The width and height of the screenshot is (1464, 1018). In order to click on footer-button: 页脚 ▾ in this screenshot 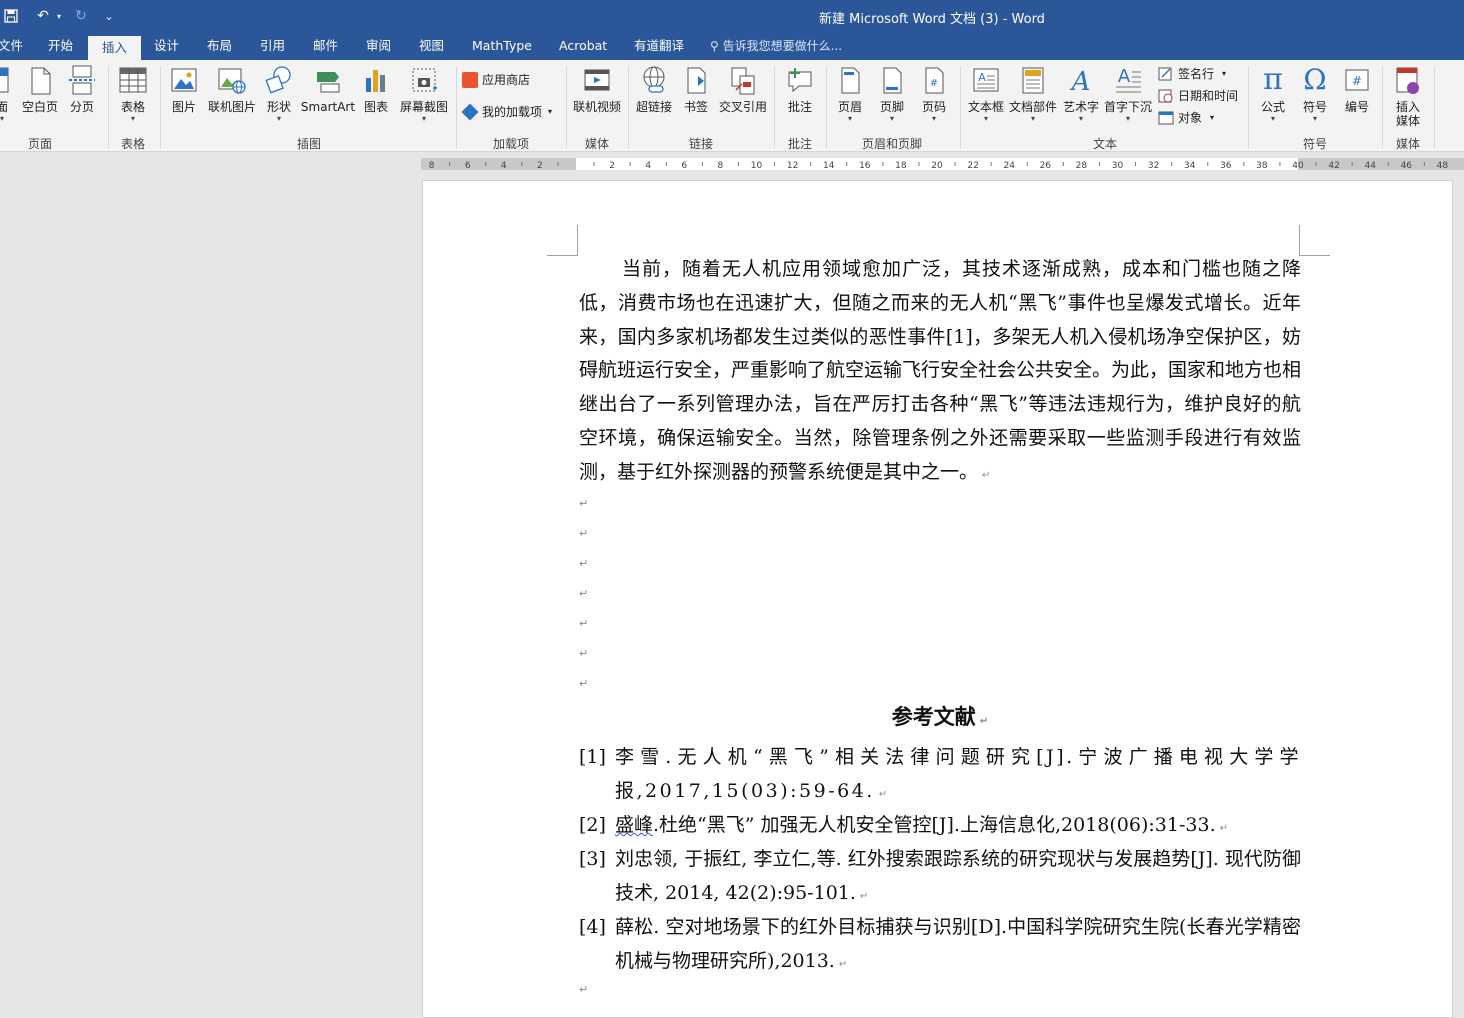, I will do `click(892, 96)`.